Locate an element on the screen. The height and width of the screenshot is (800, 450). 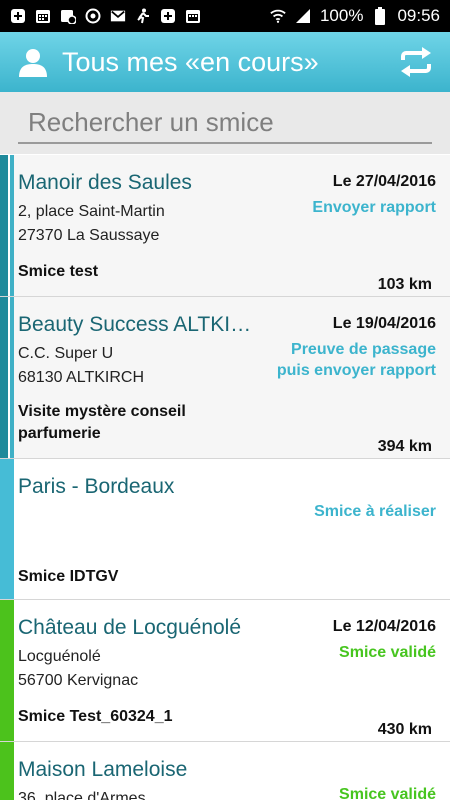
runner-icon is located at coordinates (143, 16).